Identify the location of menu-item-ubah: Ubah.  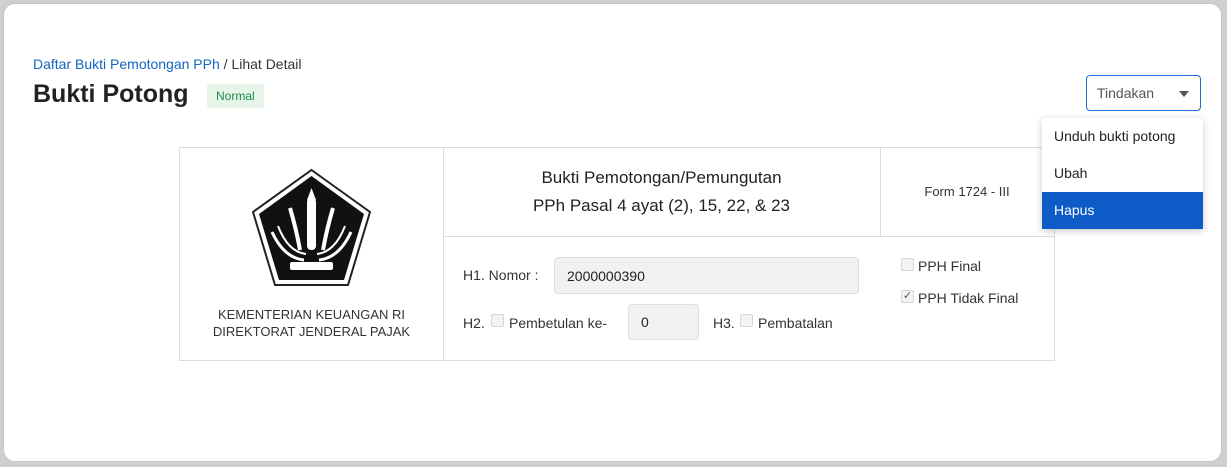
(1122, 173).